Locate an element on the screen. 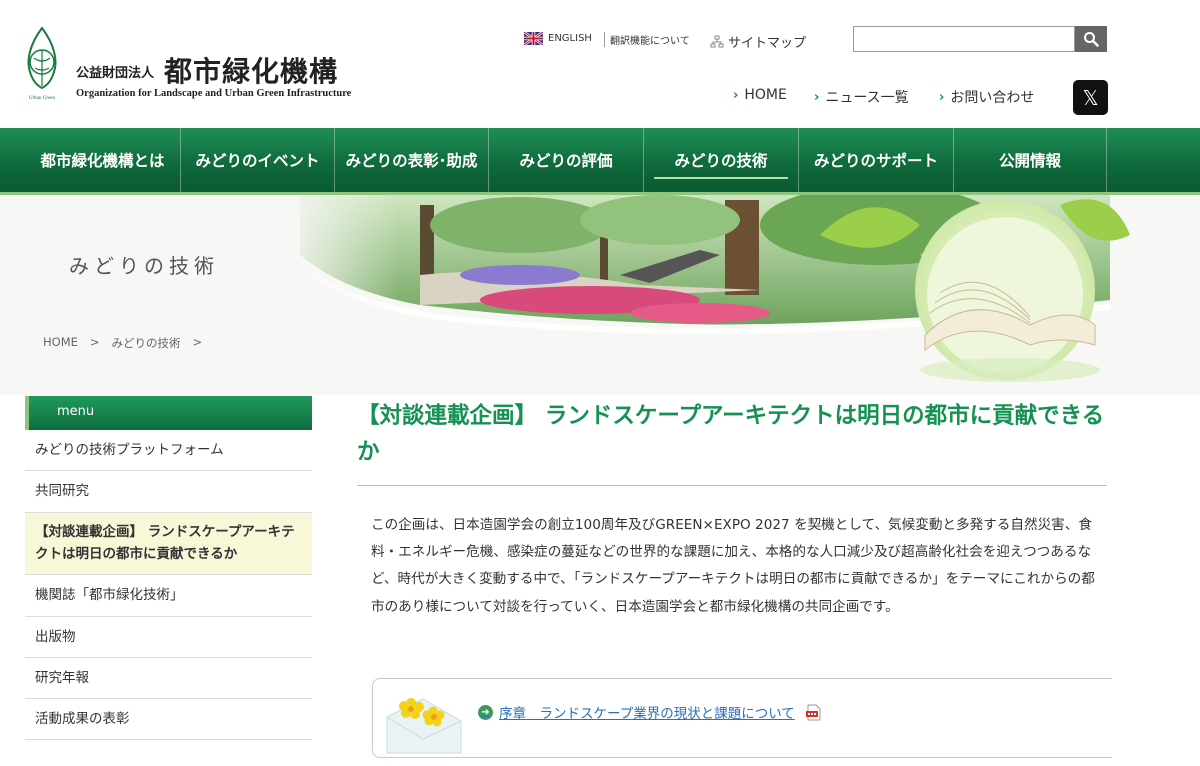  logo-label: Urban Green is located at coordinates (42, 98).